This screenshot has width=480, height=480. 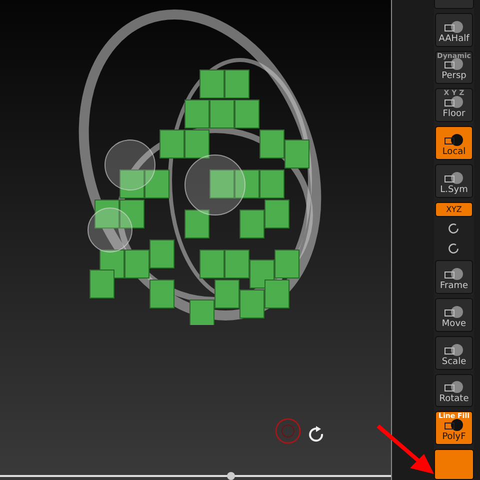 I want to click on toolbar-button: Move, so click(x=454, y=315).